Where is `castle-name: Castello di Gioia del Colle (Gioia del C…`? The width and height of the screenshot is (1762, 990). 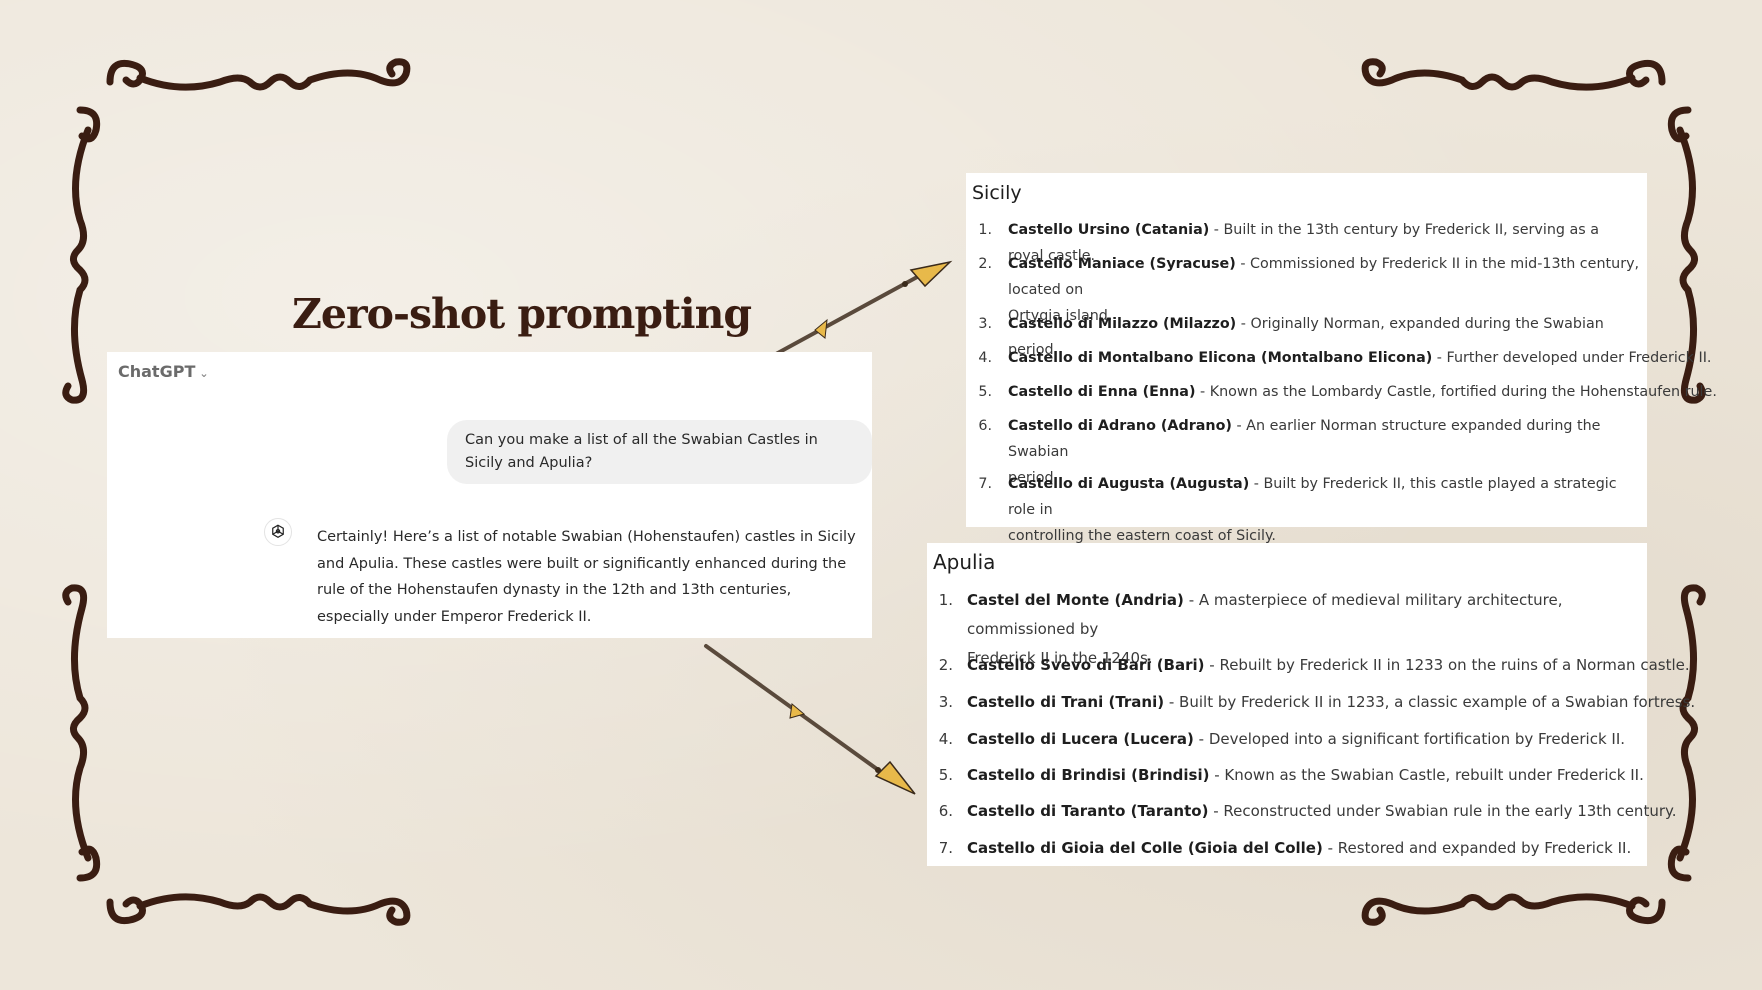
castle-name: Castello di Gioia del Colle (Gioia del C… is located at coordinates (1145, 848).